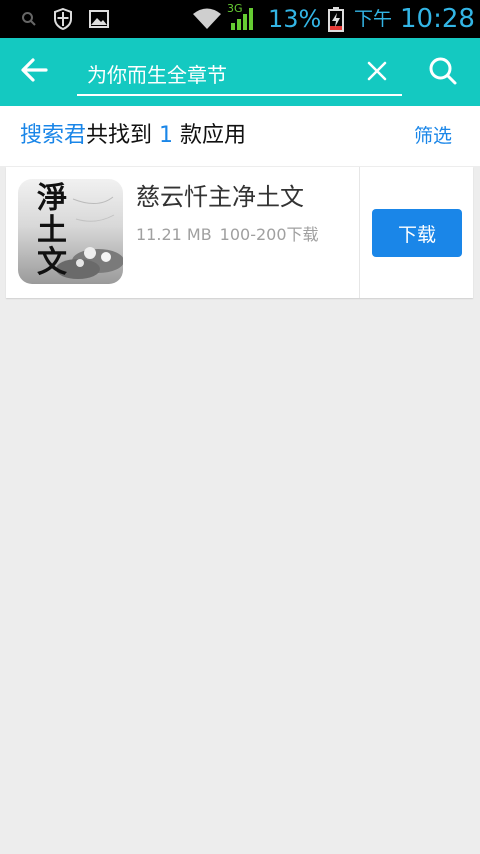 The height and width of the screenshot is (854, 480). I want to click on clear-icon, so click(377, 73).